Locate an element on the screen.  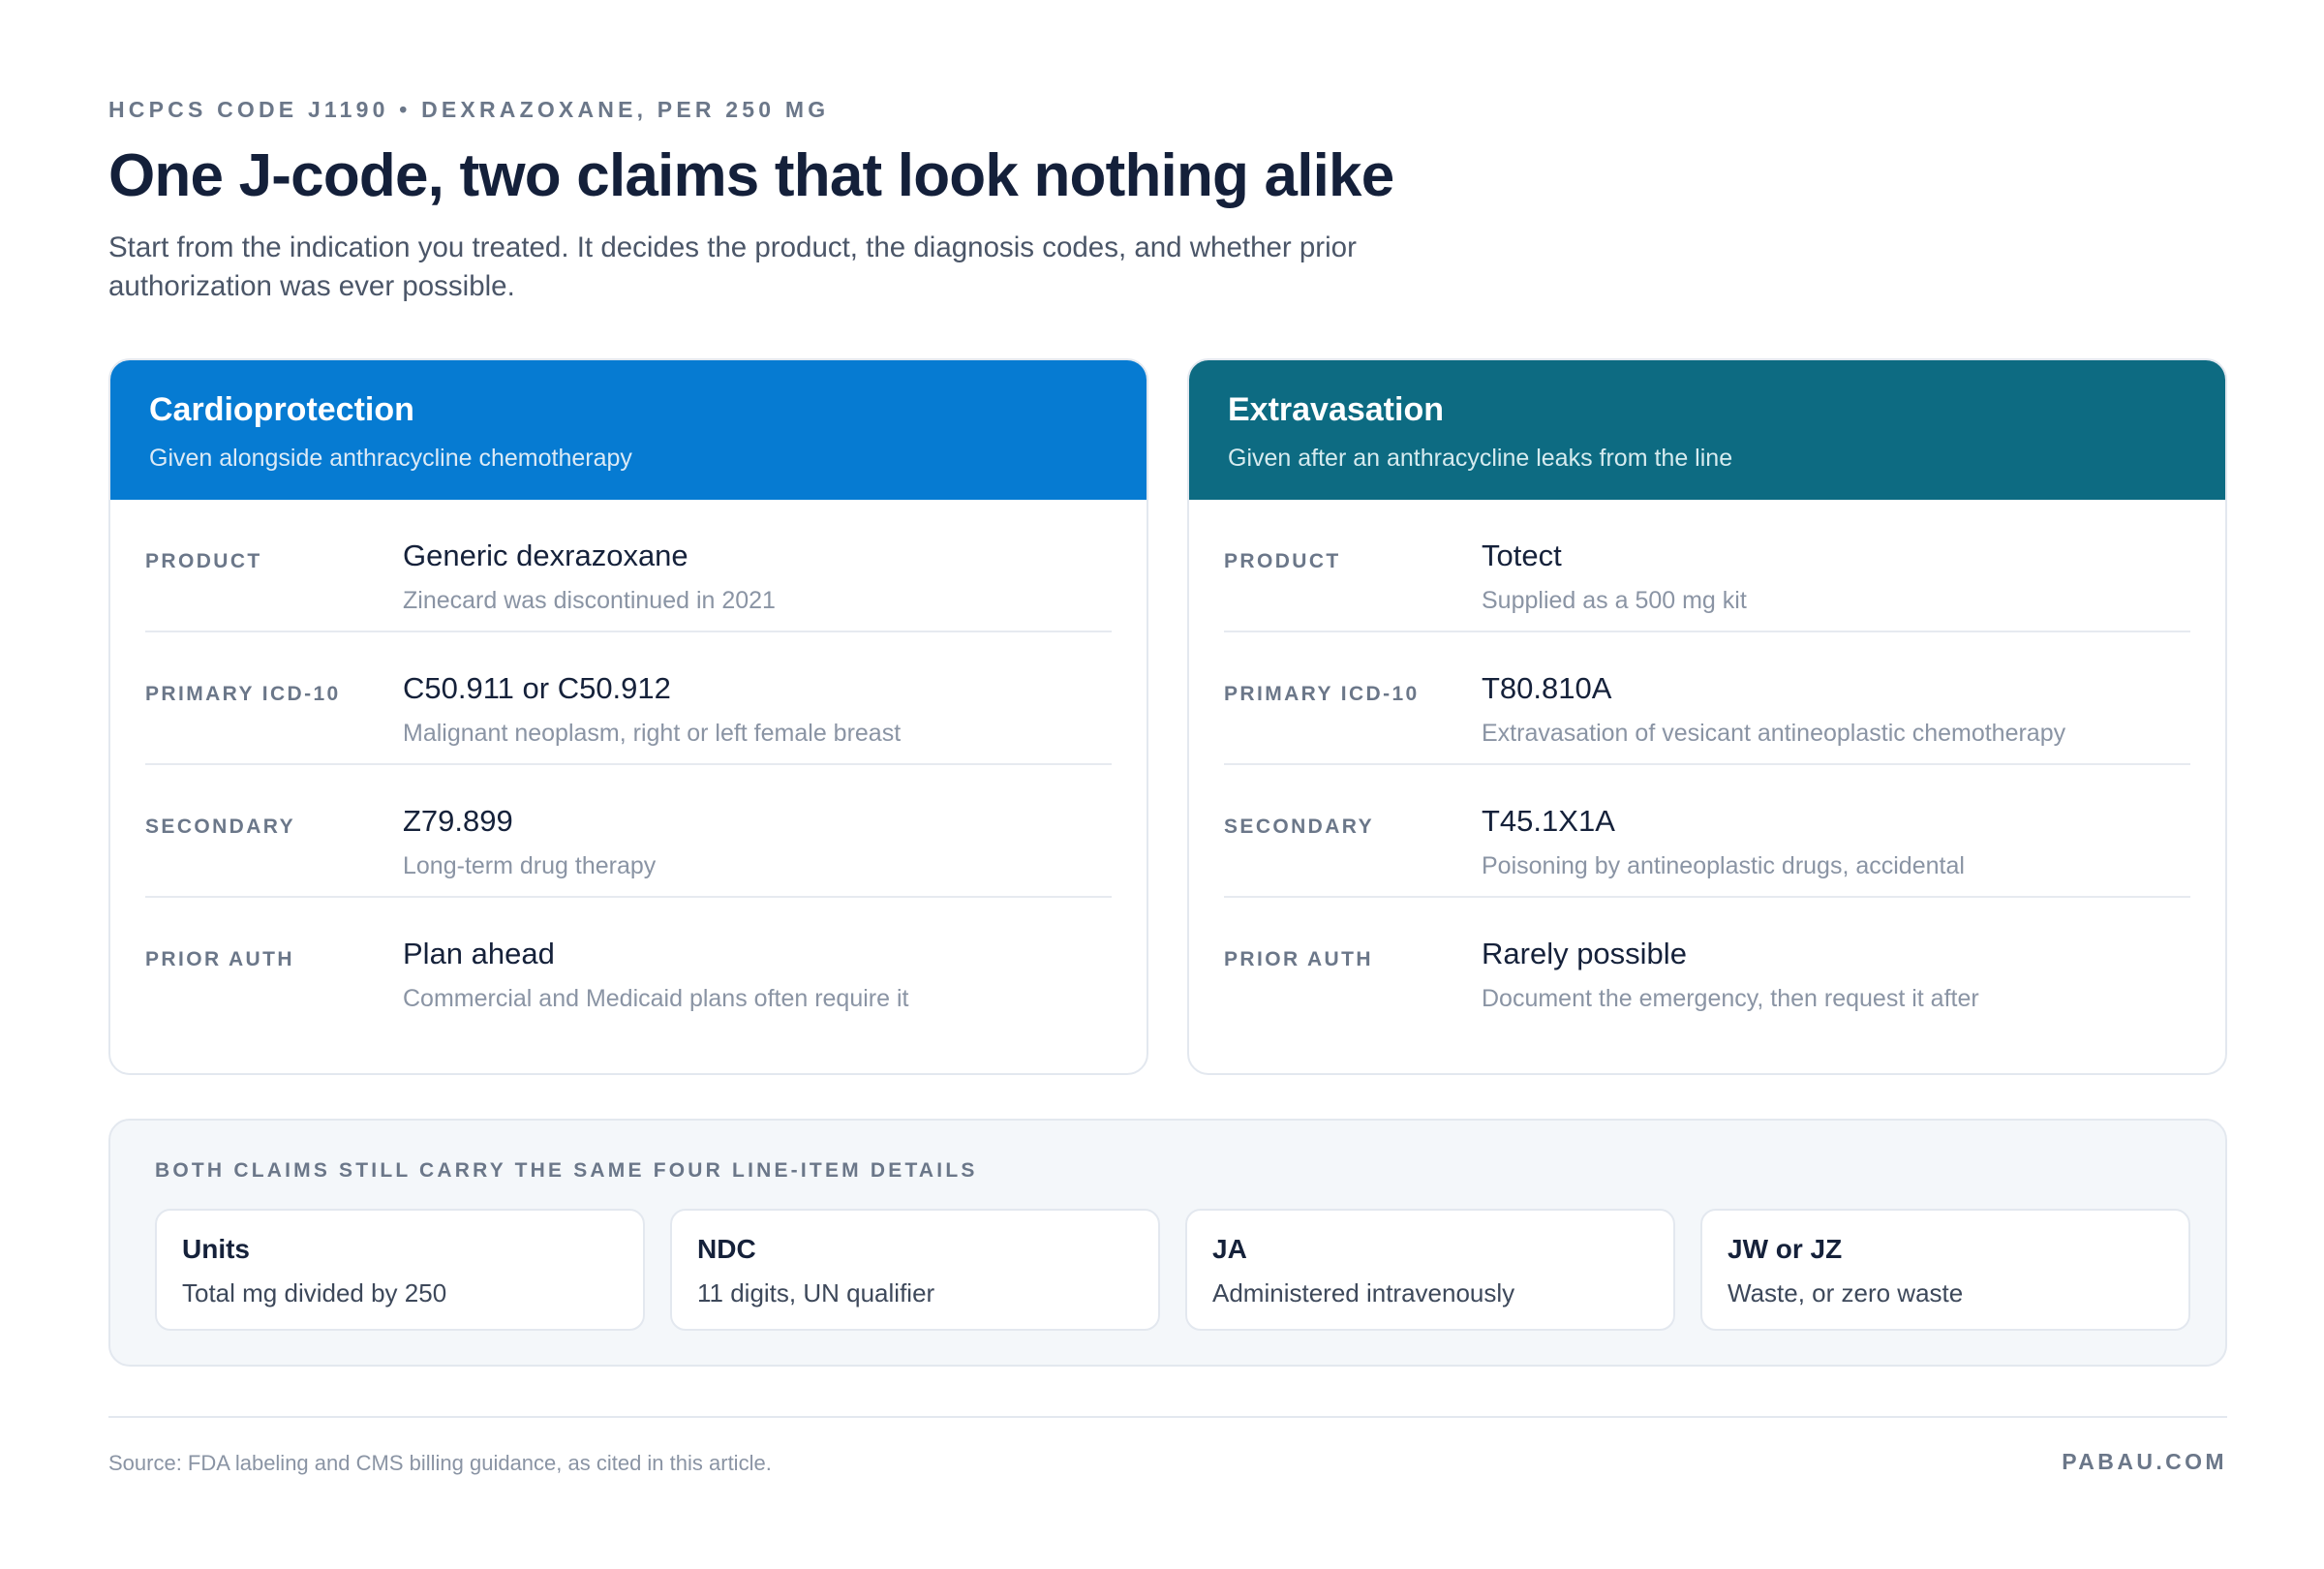
row-value: Totect is located at coordinates (1522, 555).